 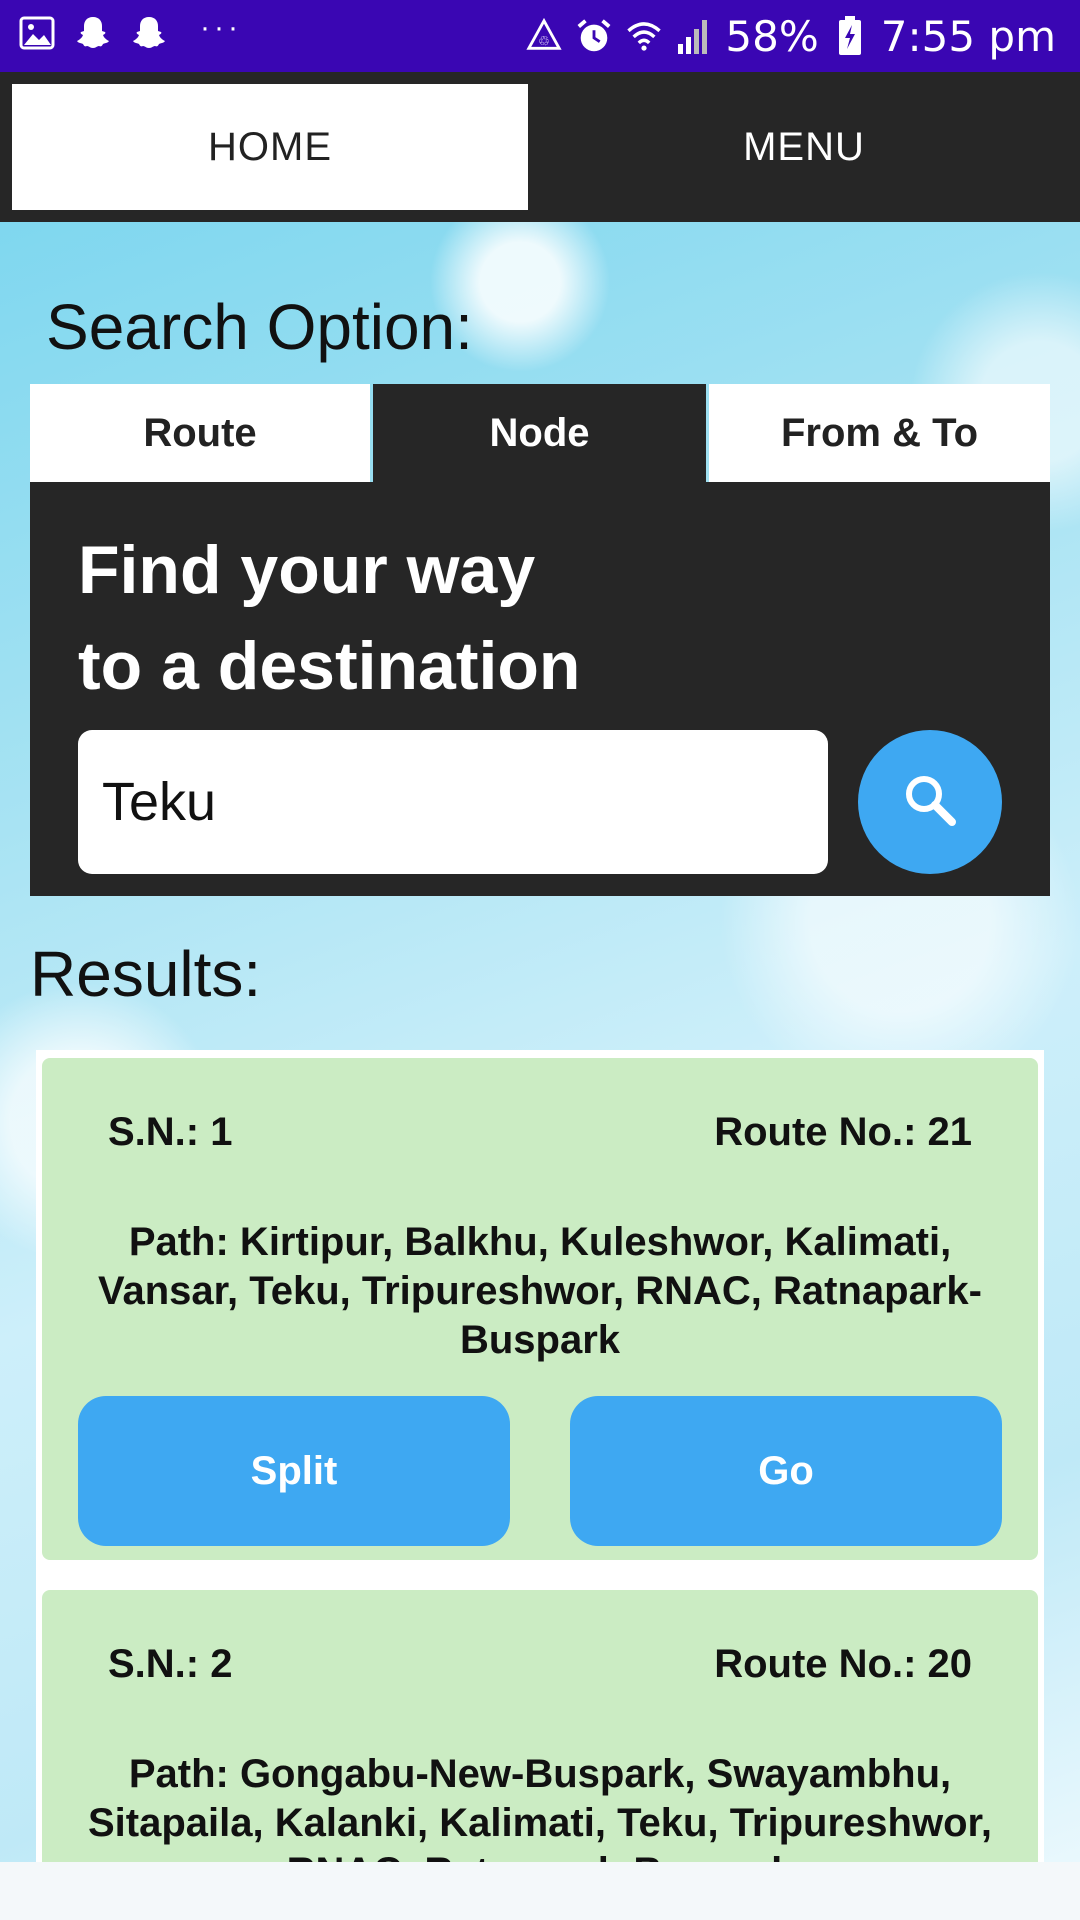 I want to click on battery-percent: 58%, so click(x=772, y=36).